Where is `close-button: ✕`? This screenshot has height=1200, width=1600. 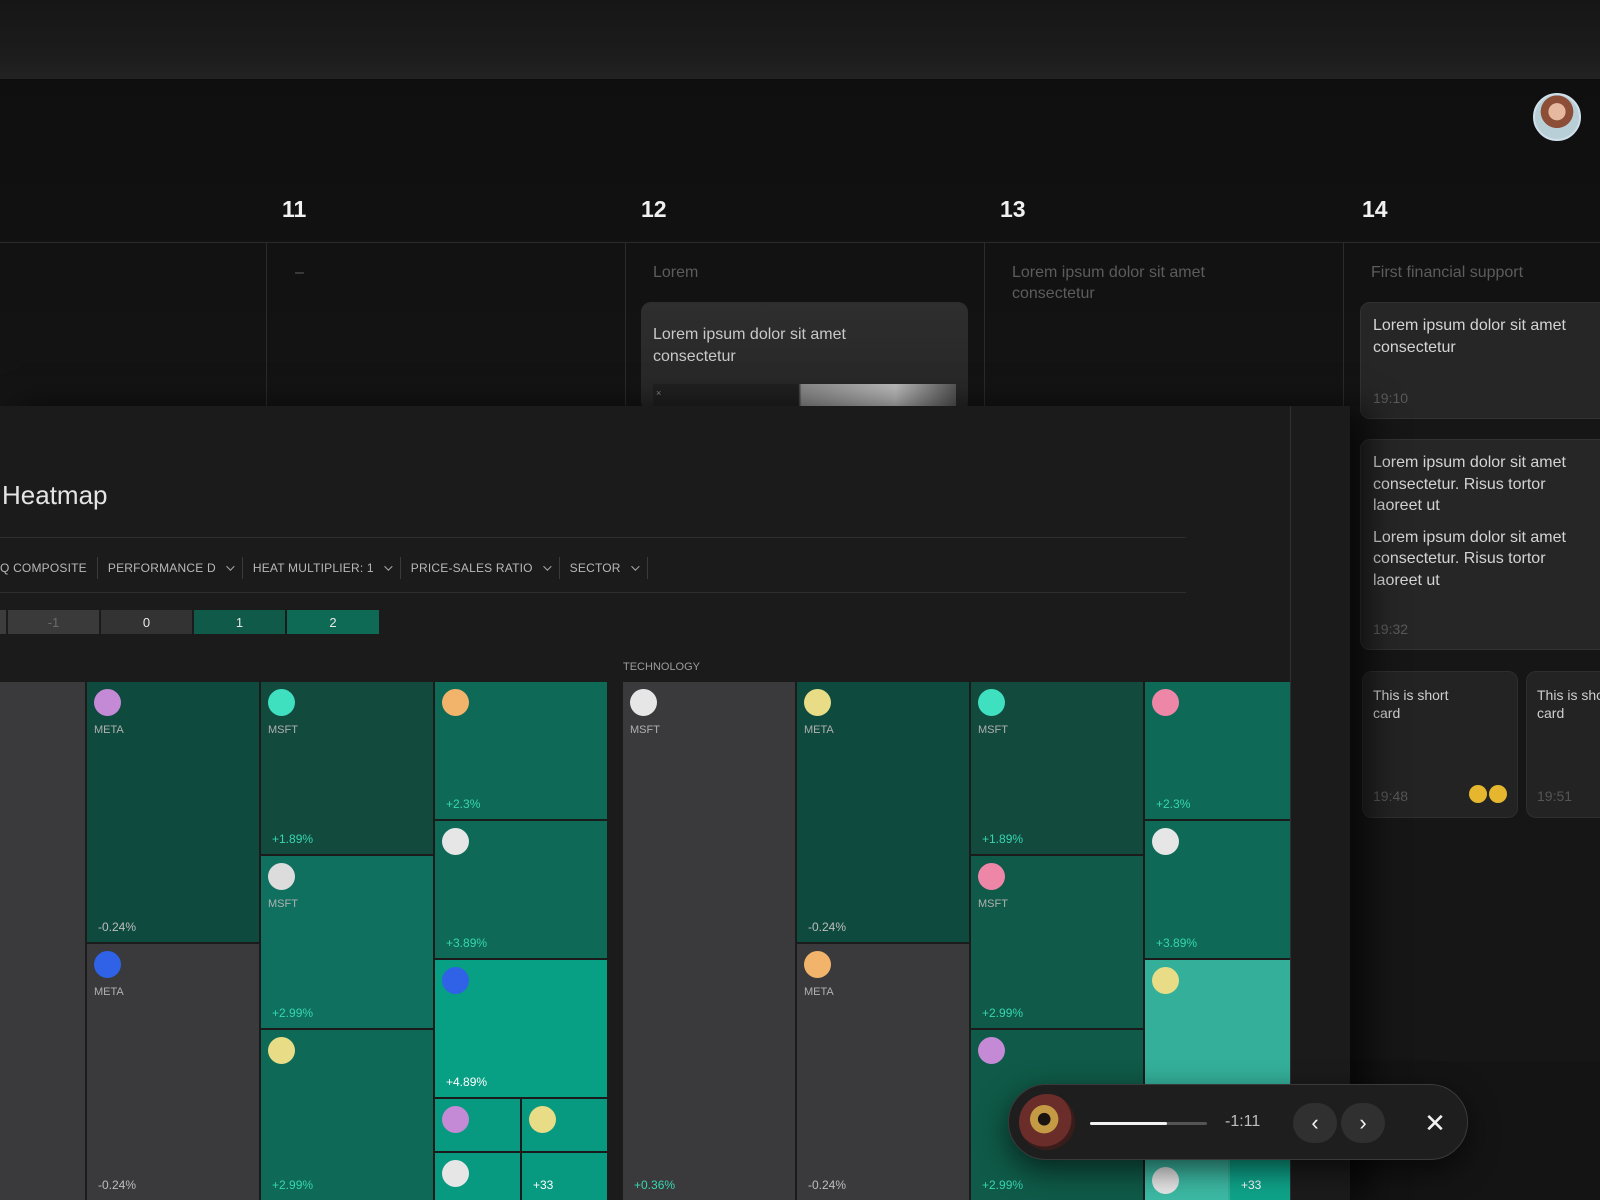
close-button: ✕ is located at coordinates (1435, 1123).